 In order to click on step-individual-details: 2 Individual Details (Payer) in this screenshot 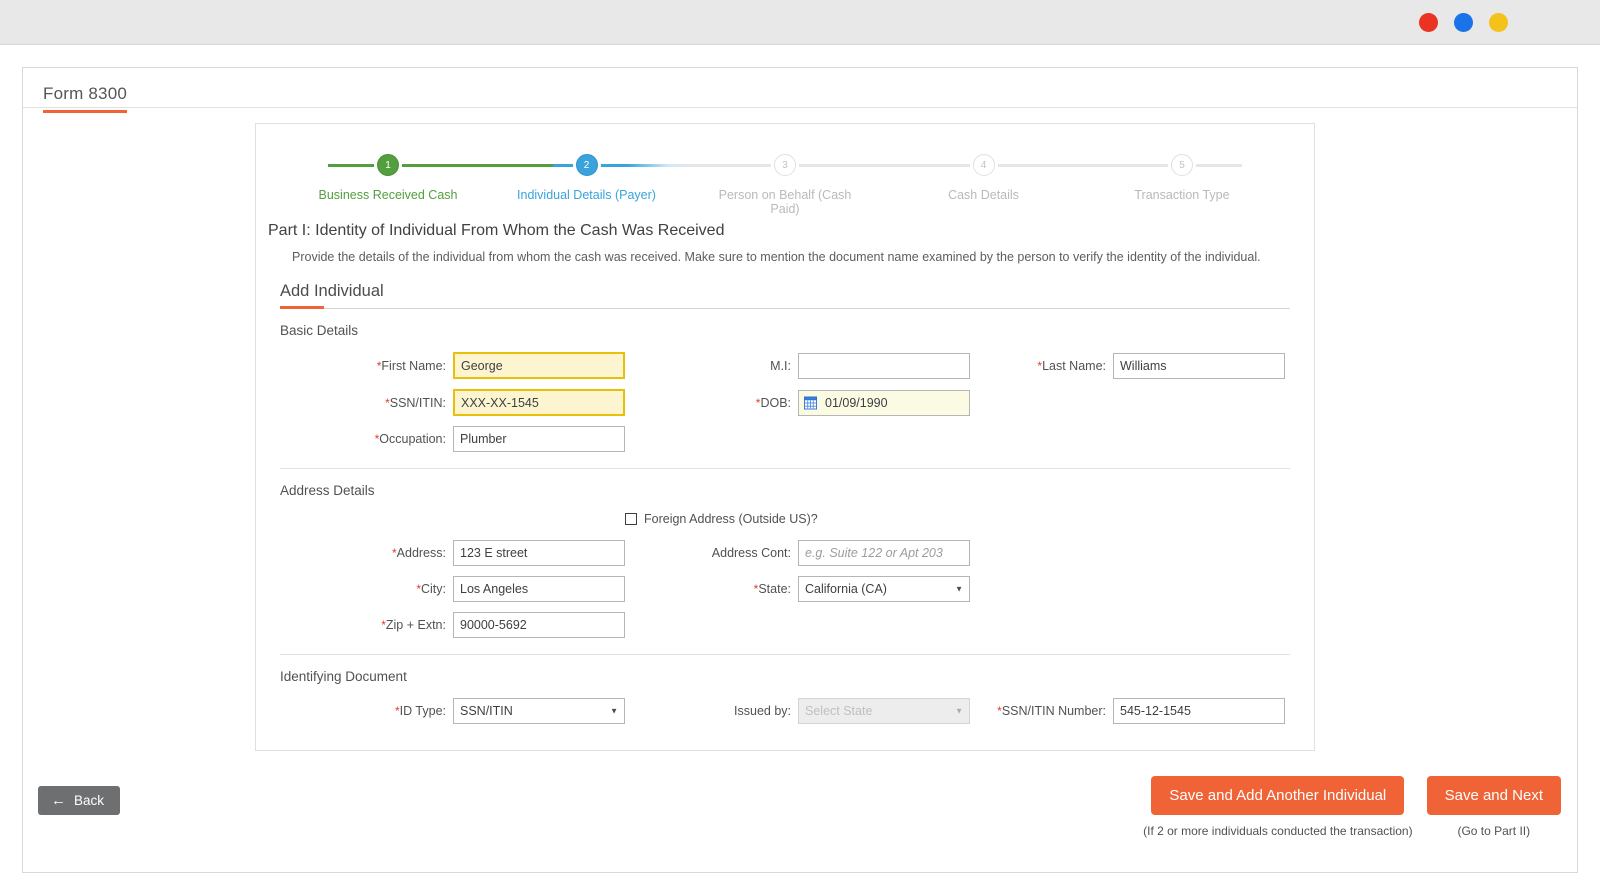, I will do `click(587, 183)`.